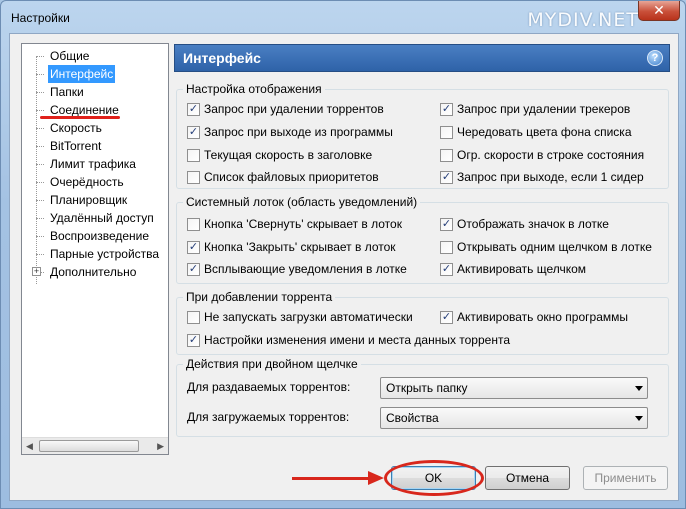  I want to click on checkbox-label: Активировать щелчком, so click(522, 269).